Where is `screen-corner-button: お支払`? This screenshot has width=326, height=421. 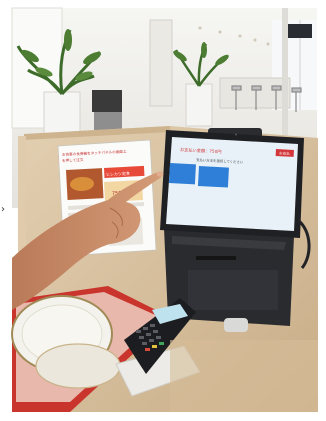
screen-corner-button: お支払 is located at coordinates (284, 153).